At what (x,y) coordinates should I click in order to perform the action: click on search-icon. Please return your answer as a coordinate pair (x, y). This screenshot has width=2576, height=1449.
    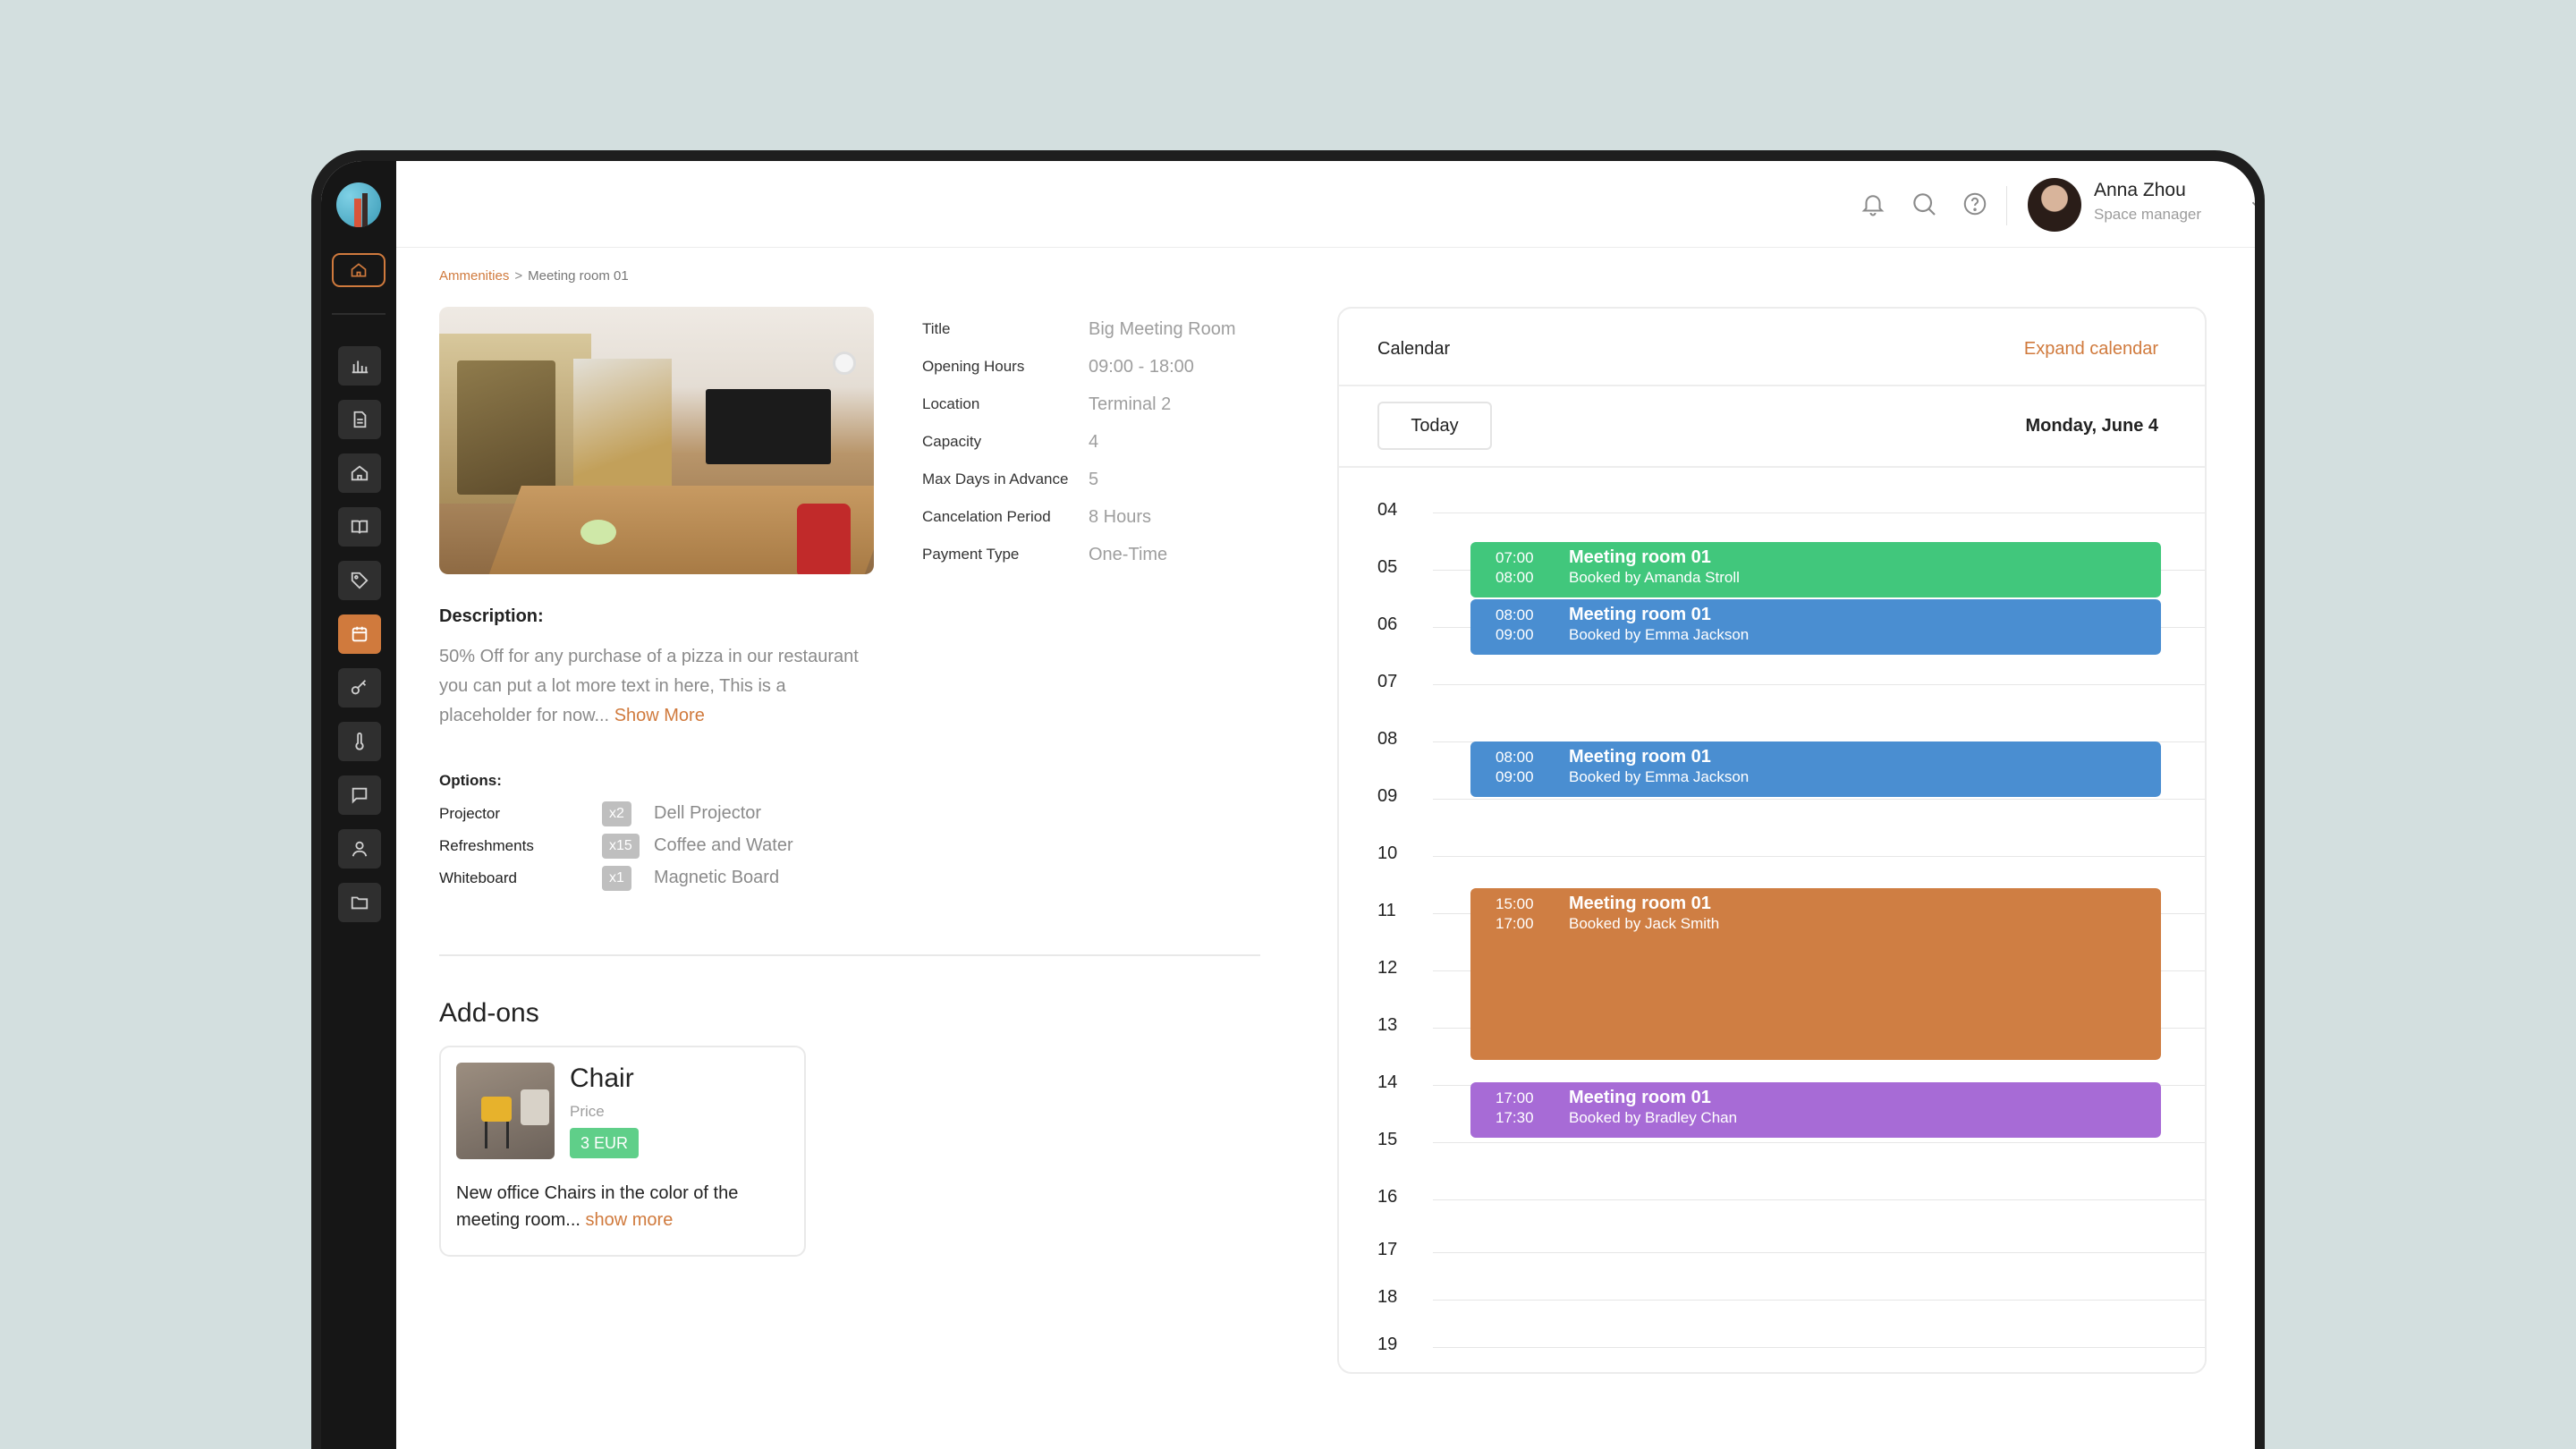
    Looking at the image, I should click on (1924, 204).